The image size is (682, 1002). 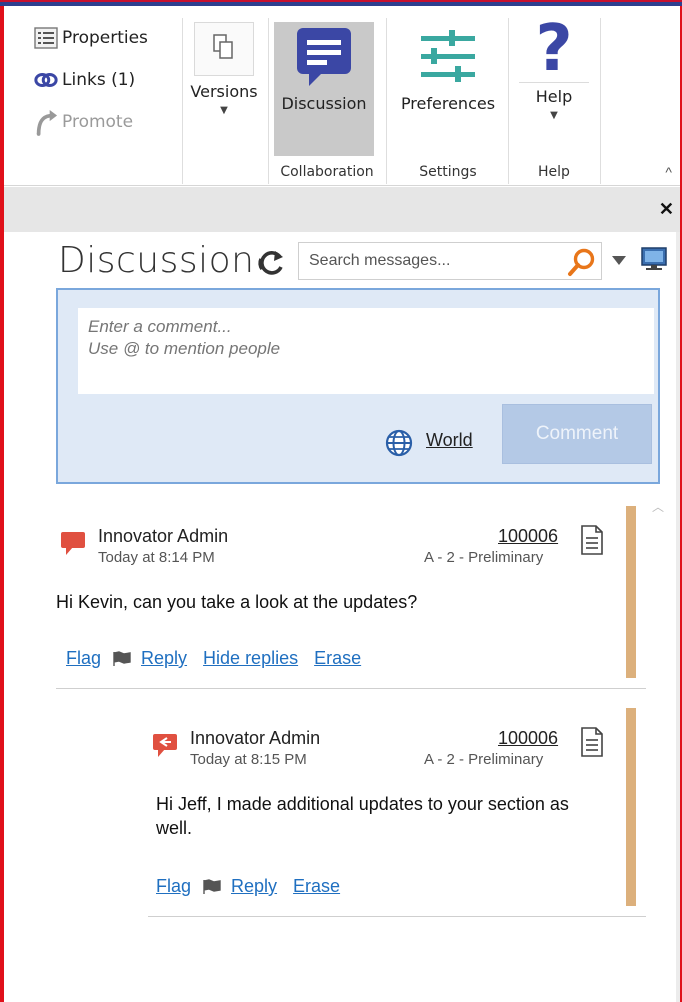 I want to click on promote-button: Promote, so click(x=84, y=123).